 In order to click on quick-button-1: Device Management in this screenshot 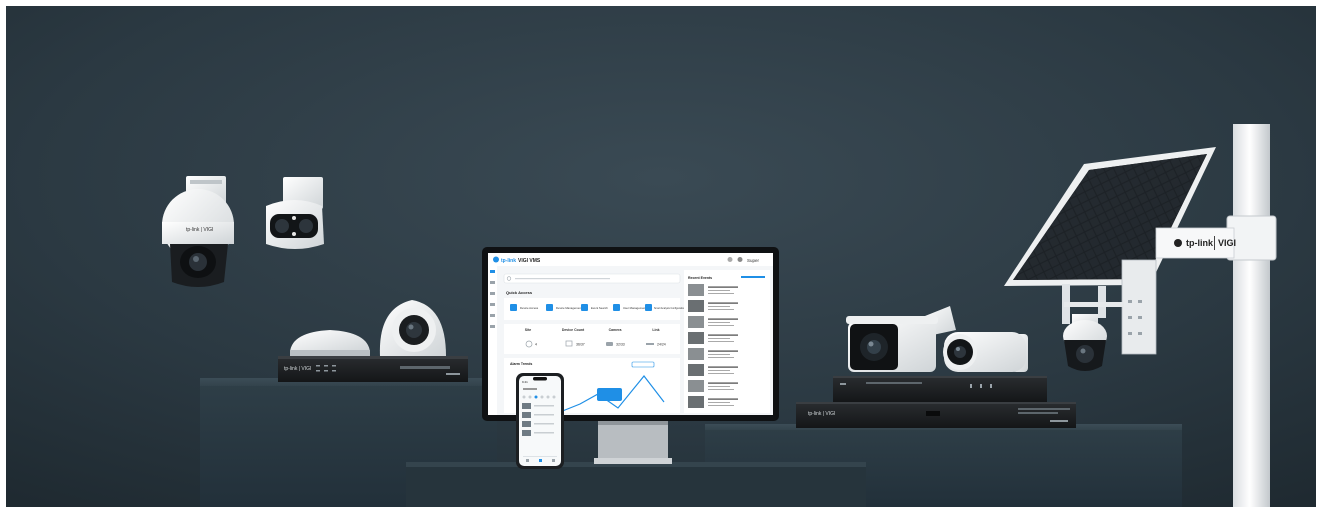, I will do `click(569, 308)`.